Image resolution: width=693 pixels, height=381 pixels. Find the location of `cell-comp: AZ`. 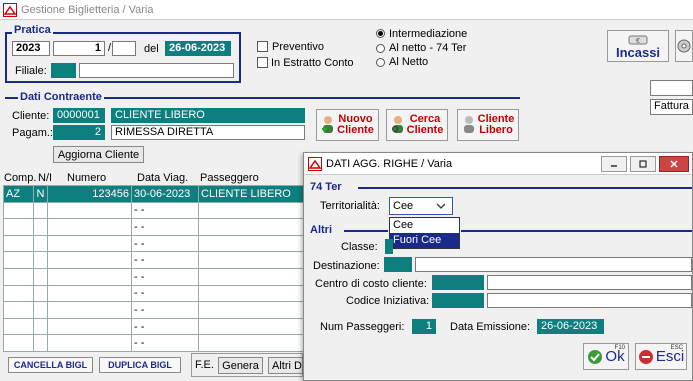

cell-comp: AZ is located at coordinates (18, 194).